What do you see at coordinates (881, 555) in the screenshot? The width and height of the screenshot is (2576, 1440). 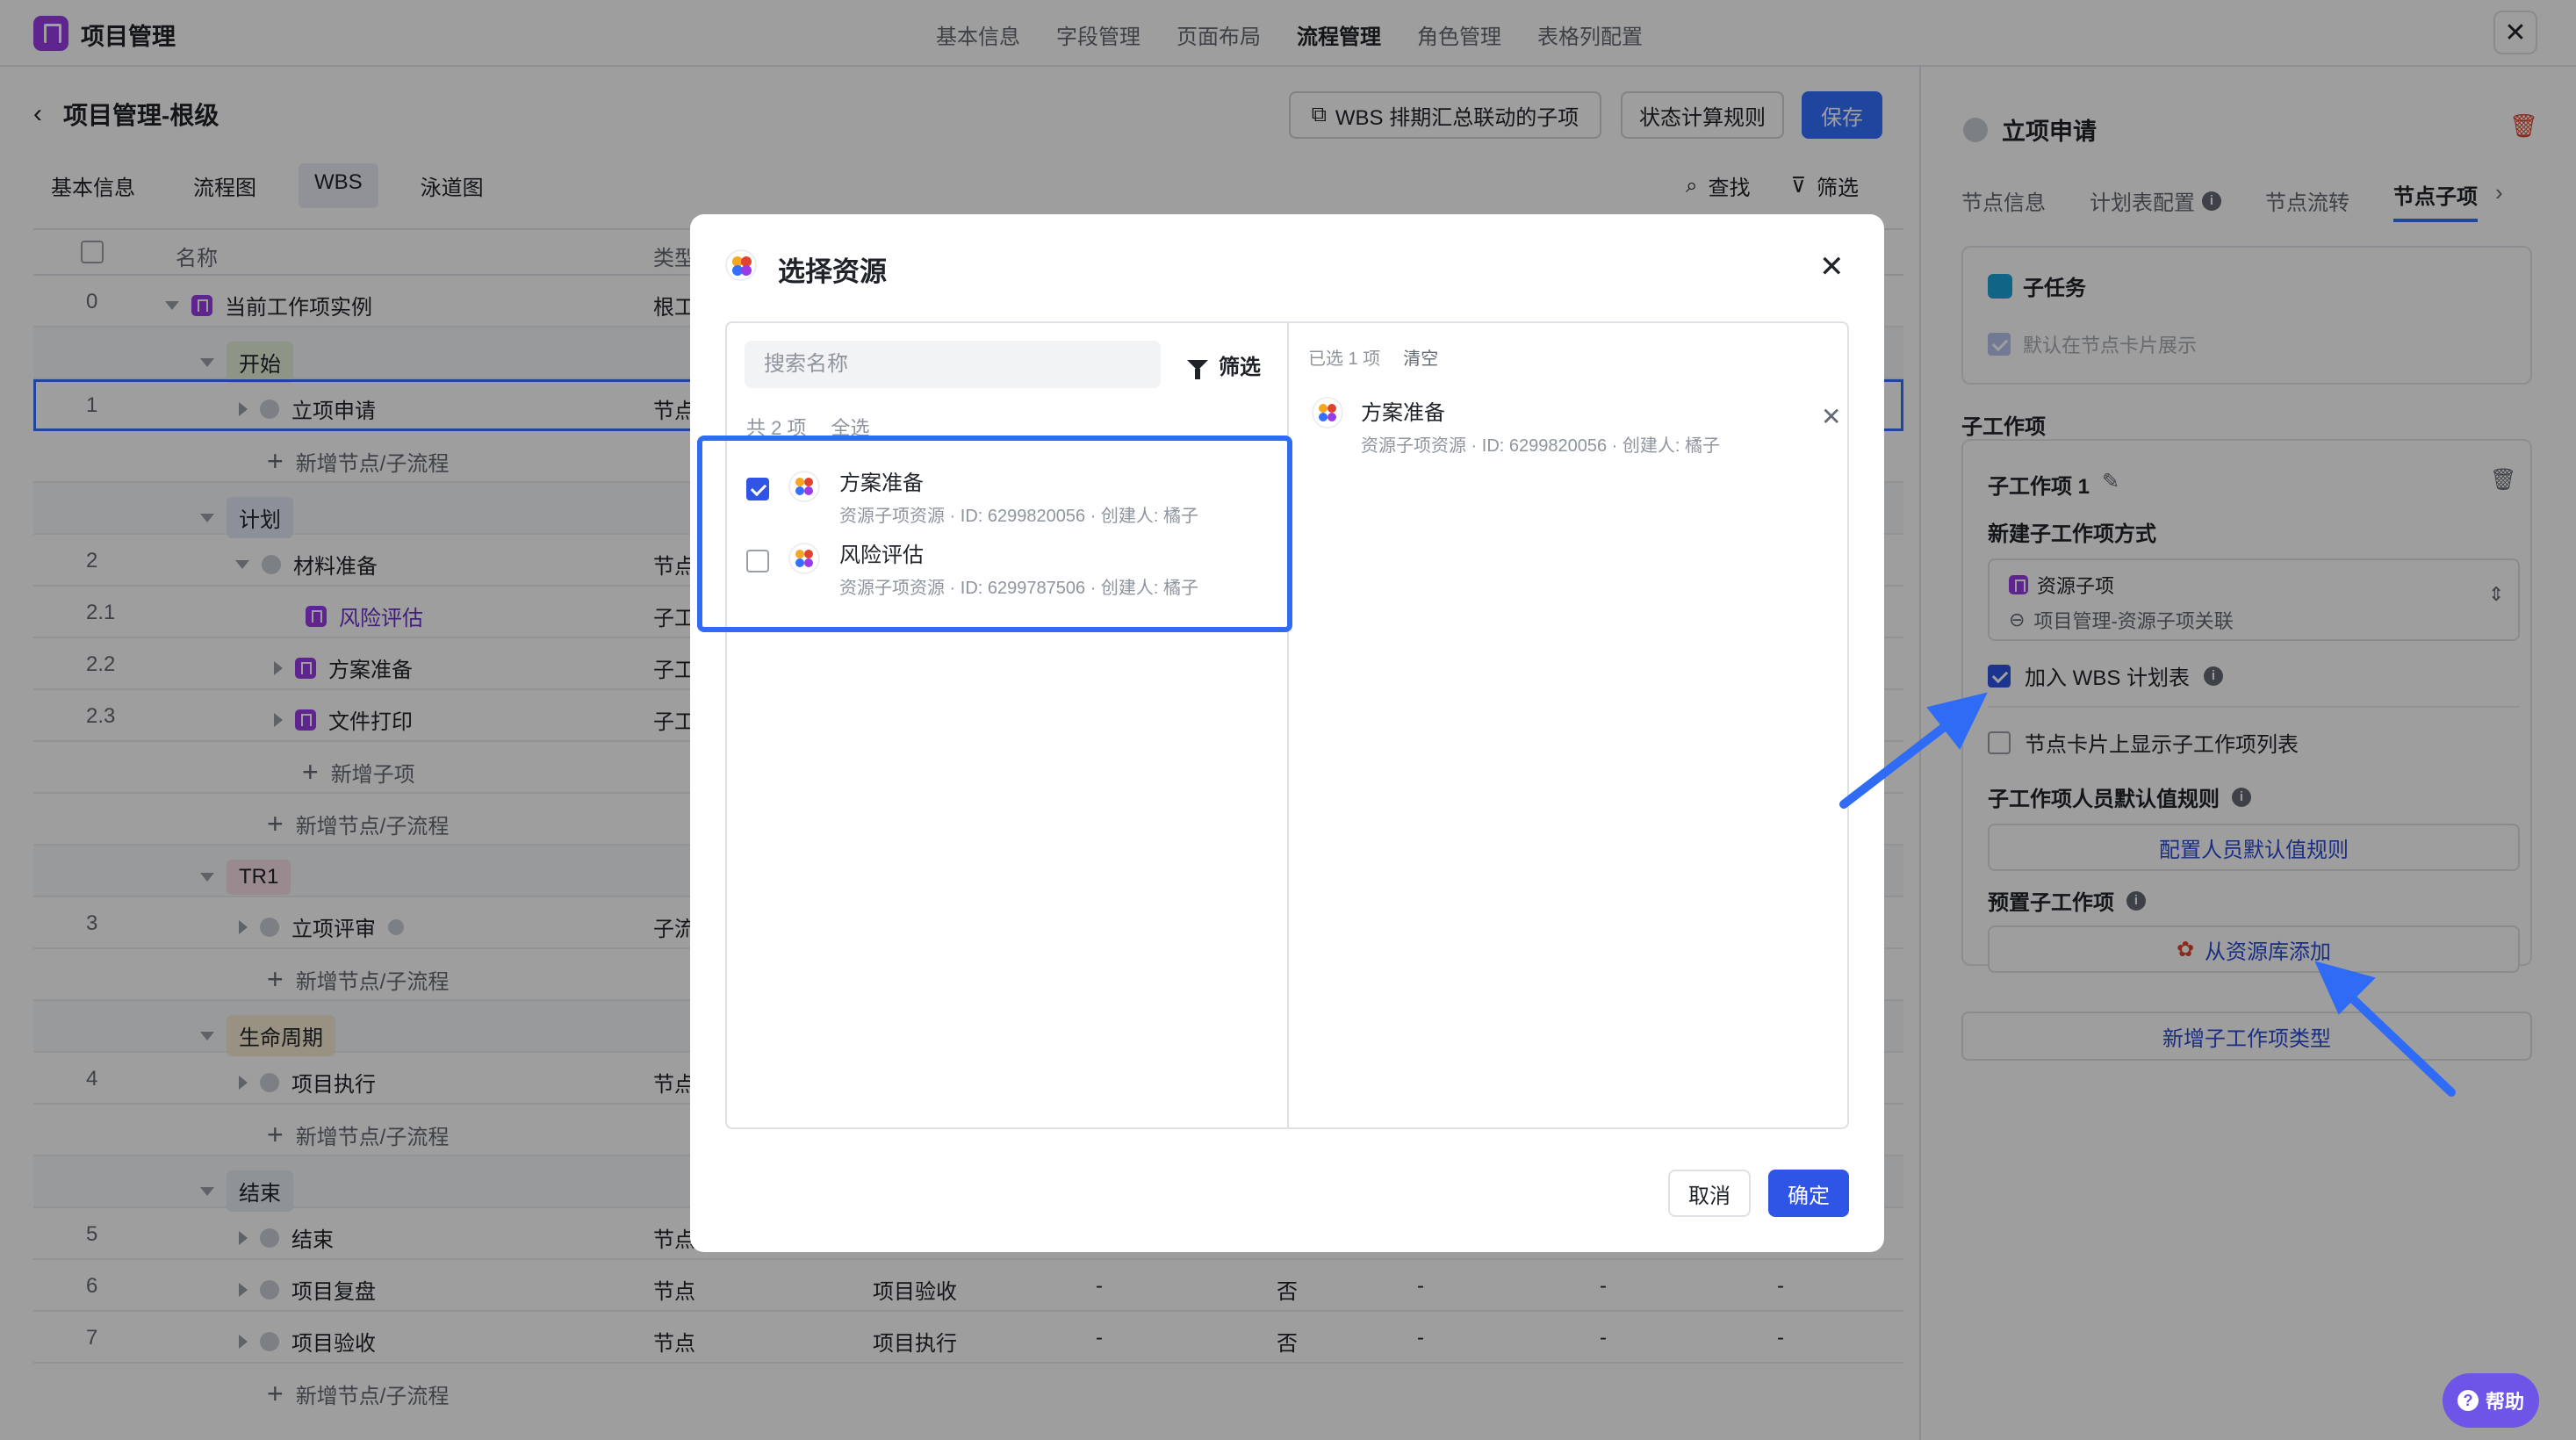 I see `resource-name: 风险评估` at bounding box center [881, 555].